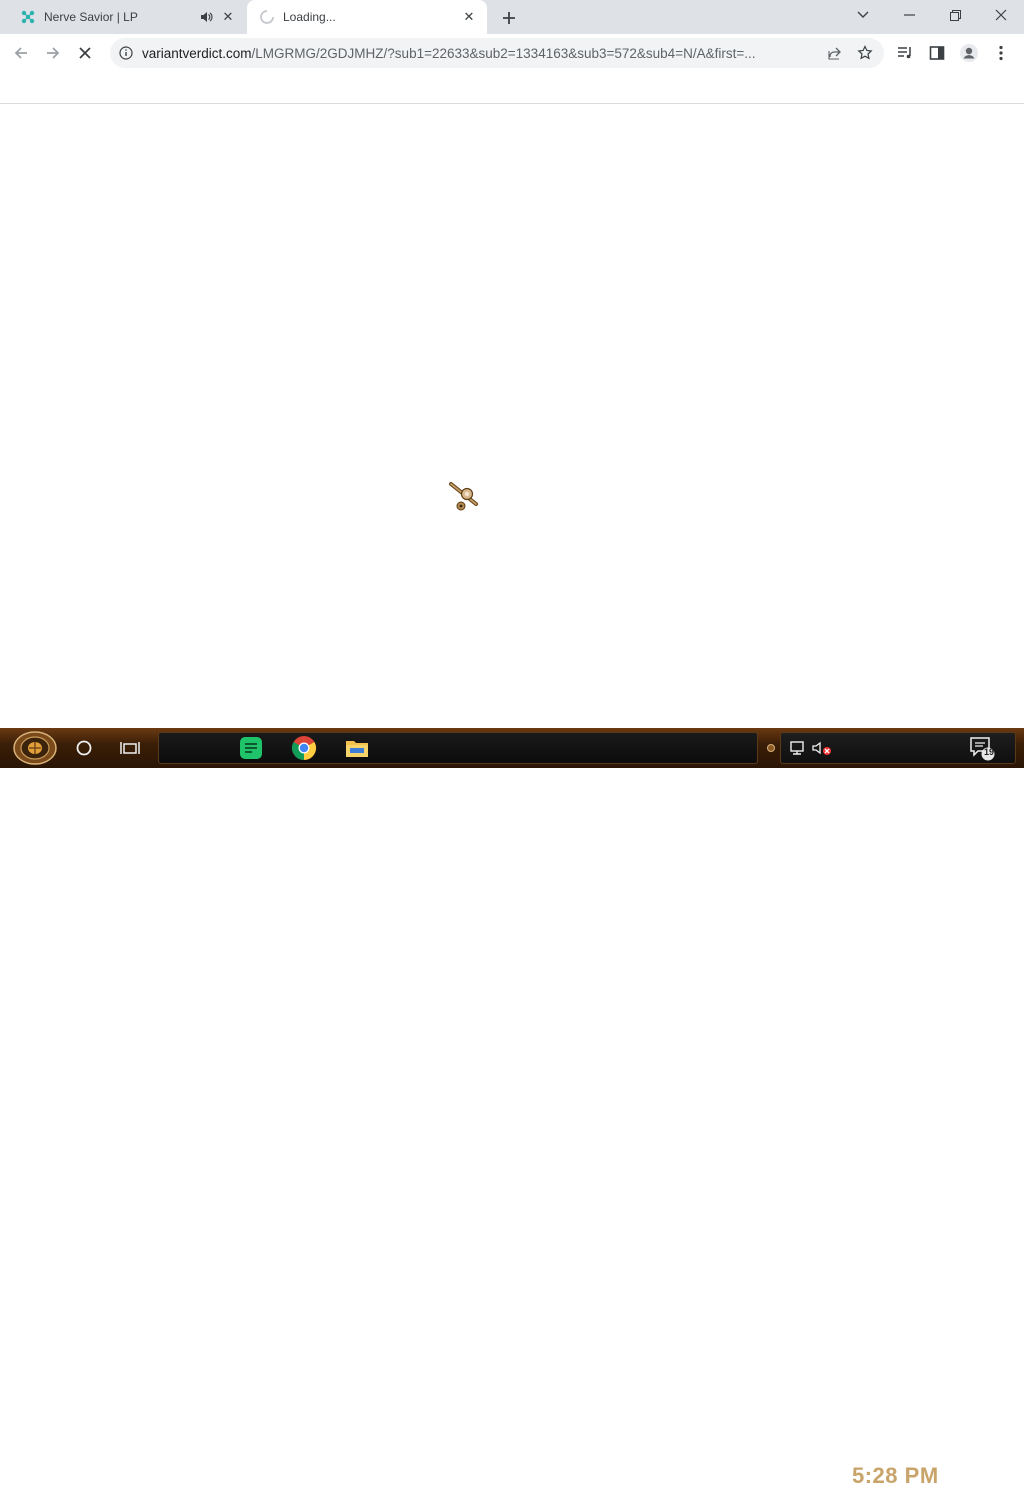 The width and height of the screenshot is (1024, 1489). Describe the element at coordinates (982, 748) in the screenshot. I see `notifications-icon: 19` at that location.